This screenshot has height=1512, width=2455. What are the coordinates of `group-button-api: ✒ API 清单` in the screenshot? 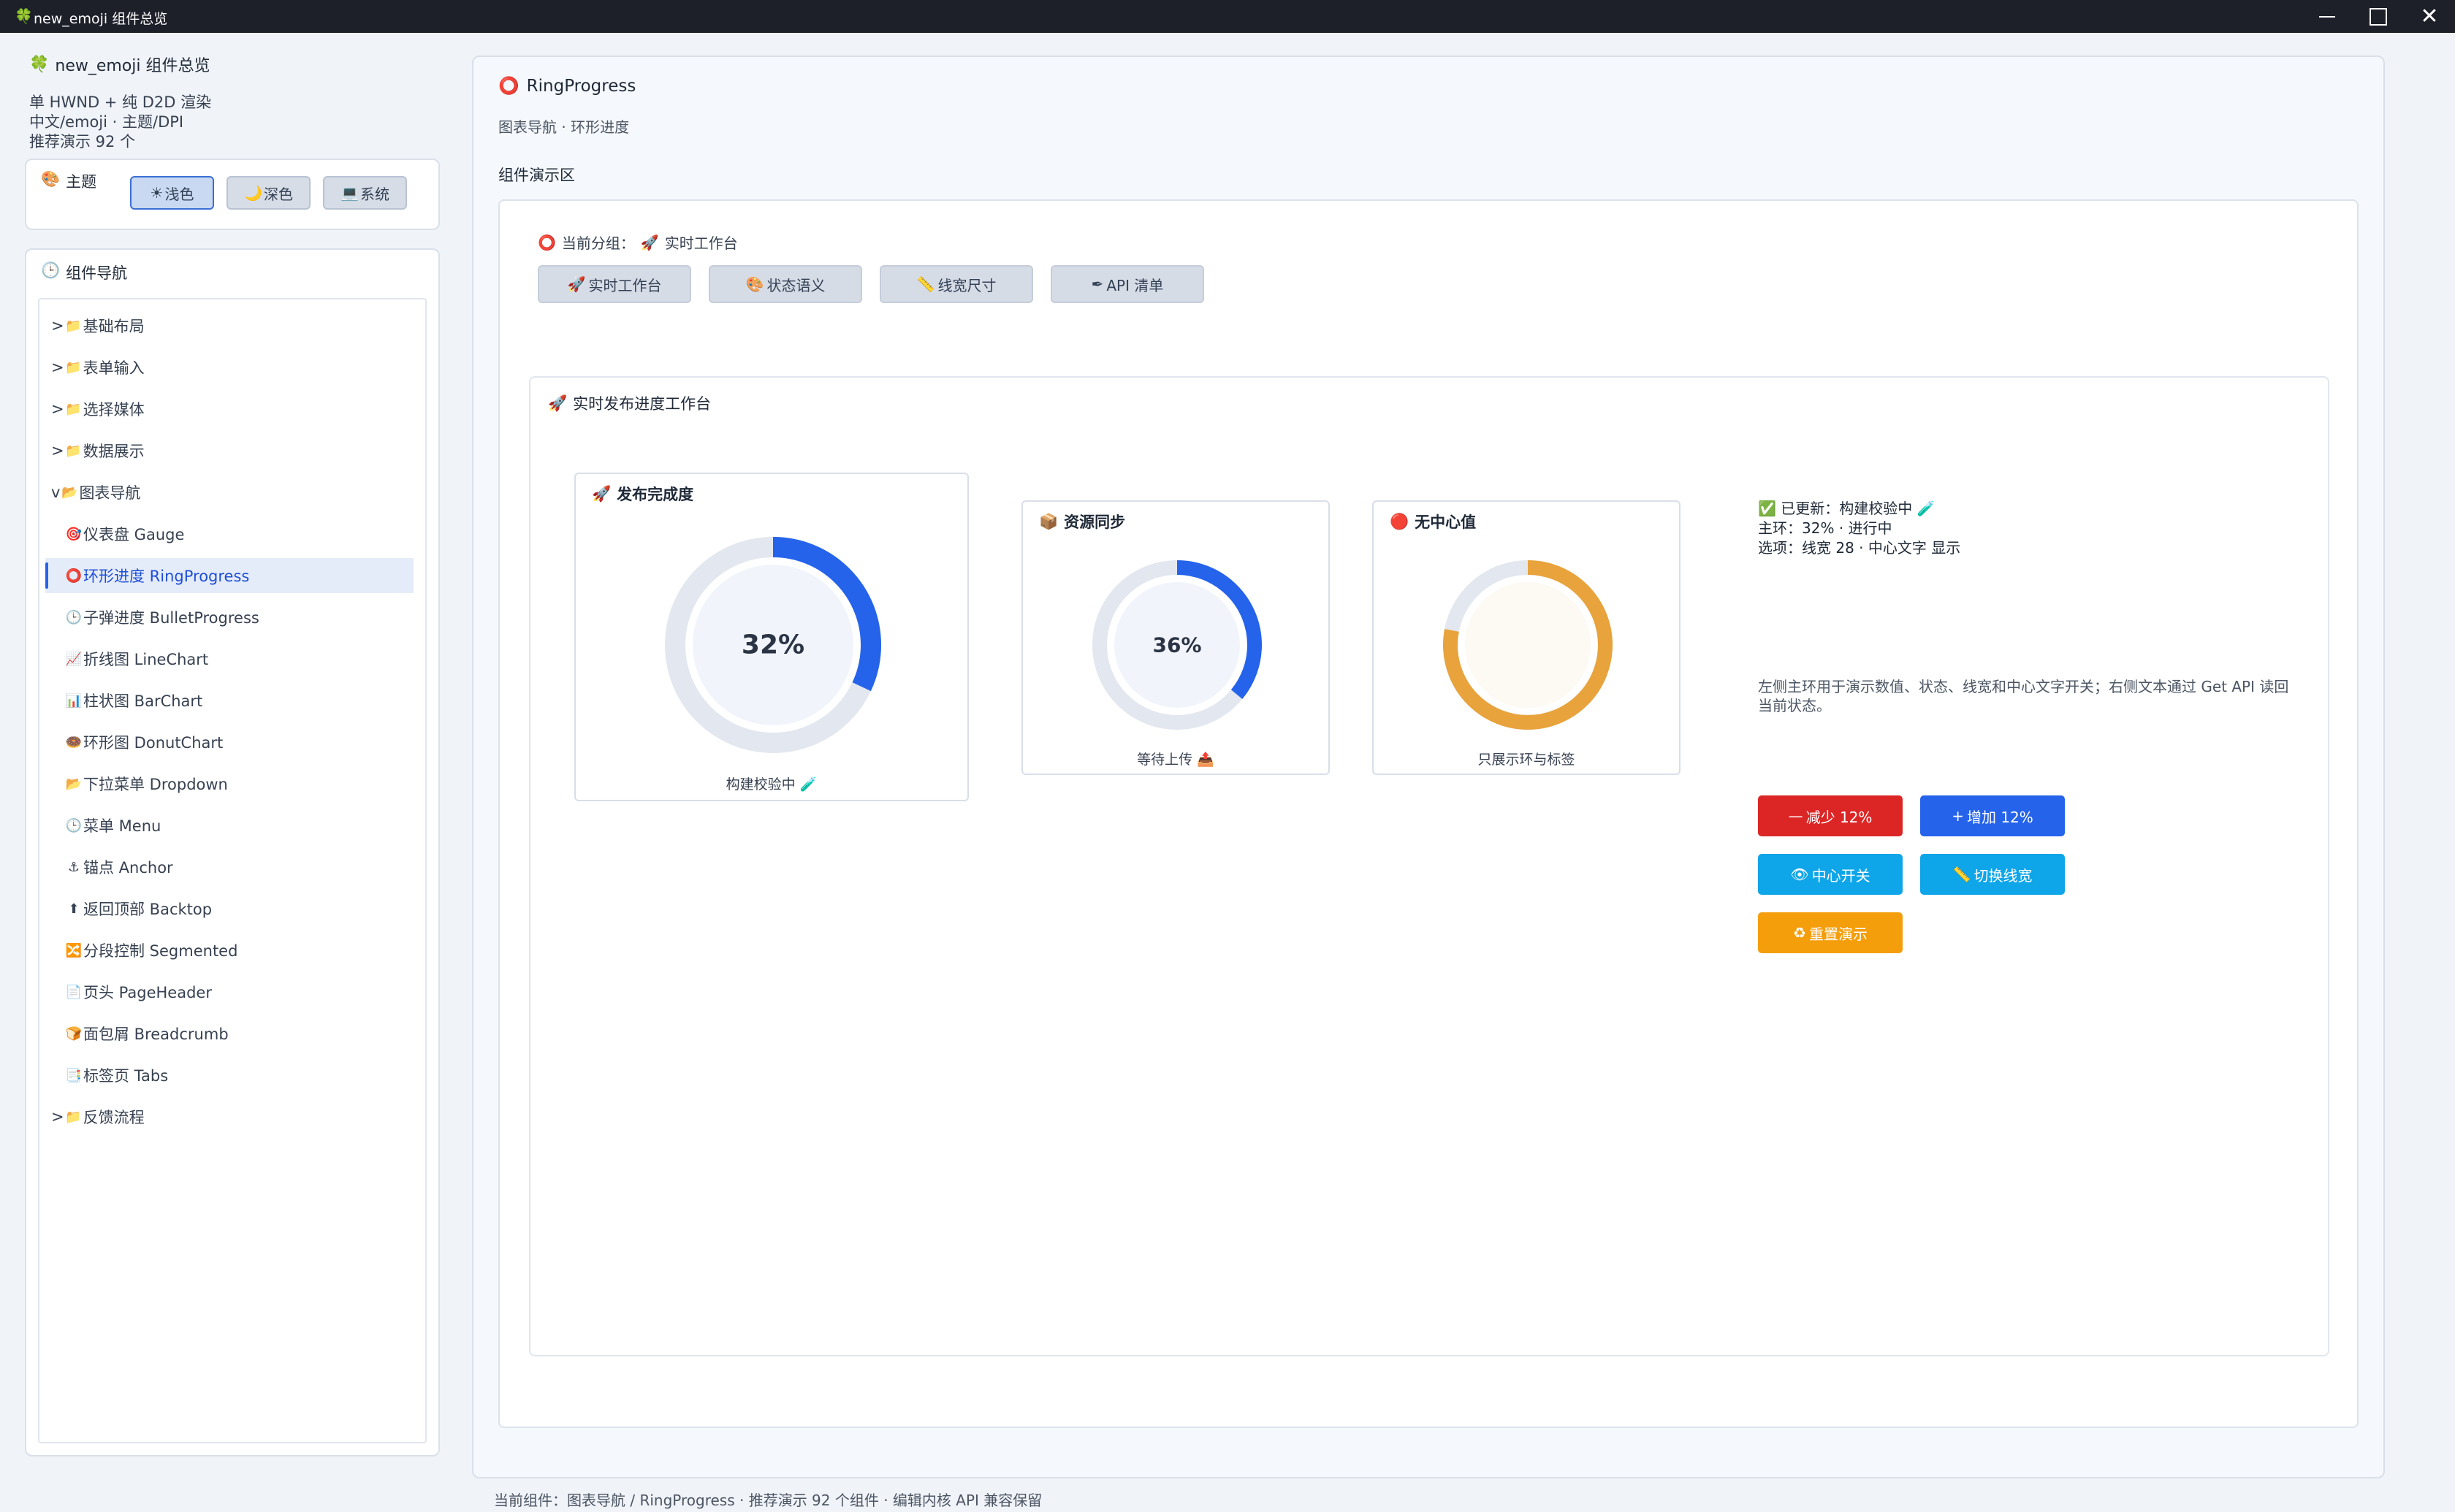 It's located at (1127, 284).